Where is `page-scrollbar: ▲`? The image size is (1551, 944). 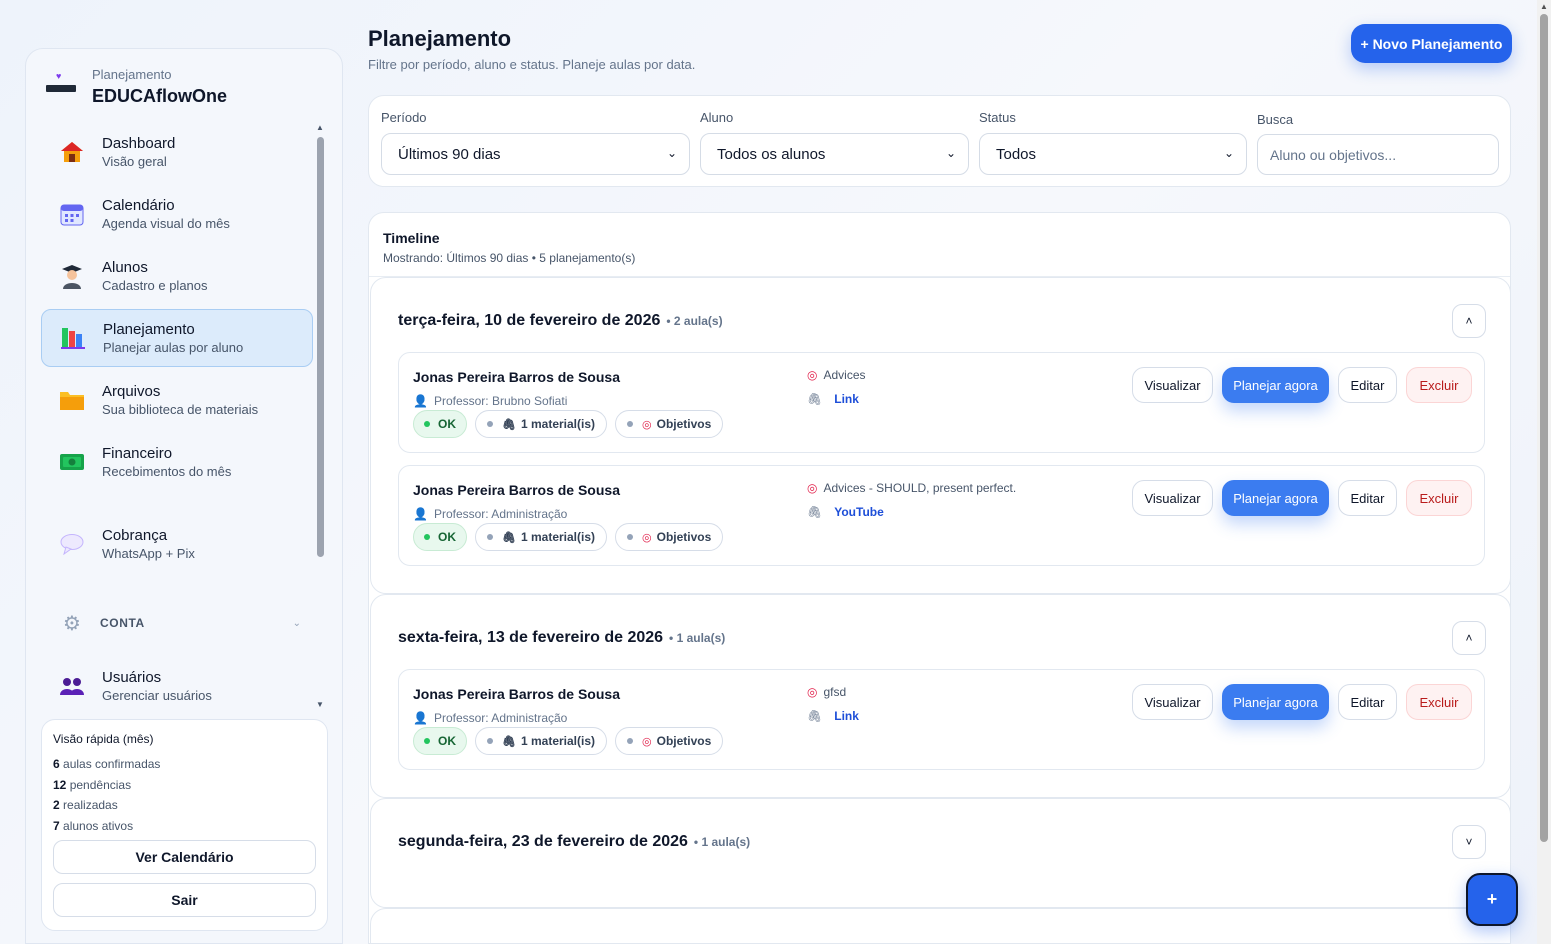
page-scrollbar: ▲ is located at coordinates (1544, 472).